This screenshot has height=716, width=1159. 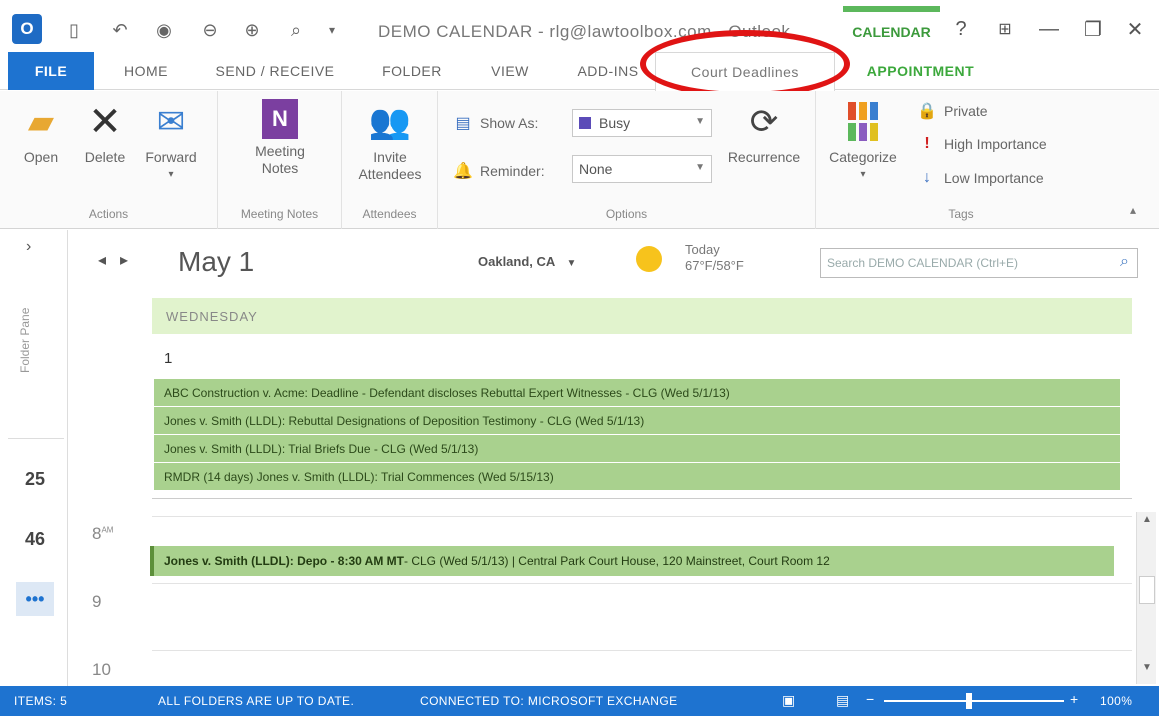 What do you see at coordinates (33, 340) in the screenshot?
I see `folder-pane-label: Folder Pane` at bounding box center [33, 340].